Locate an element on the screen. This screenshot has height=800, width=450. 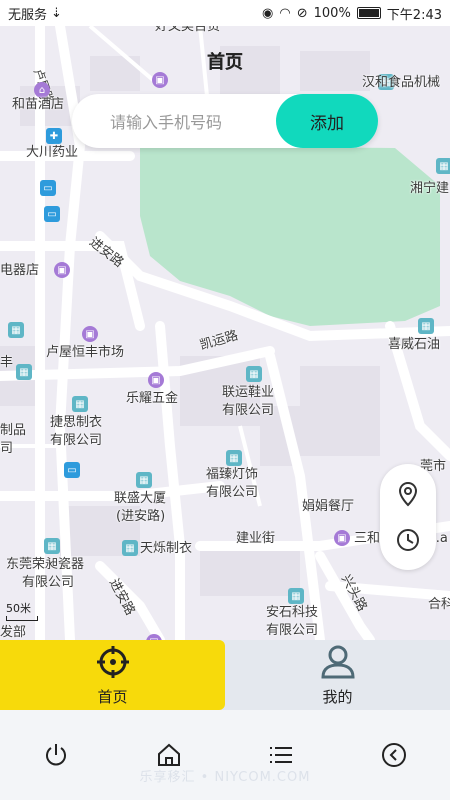
map-label: 联盛大厦 is located at coordinates (140, 498).